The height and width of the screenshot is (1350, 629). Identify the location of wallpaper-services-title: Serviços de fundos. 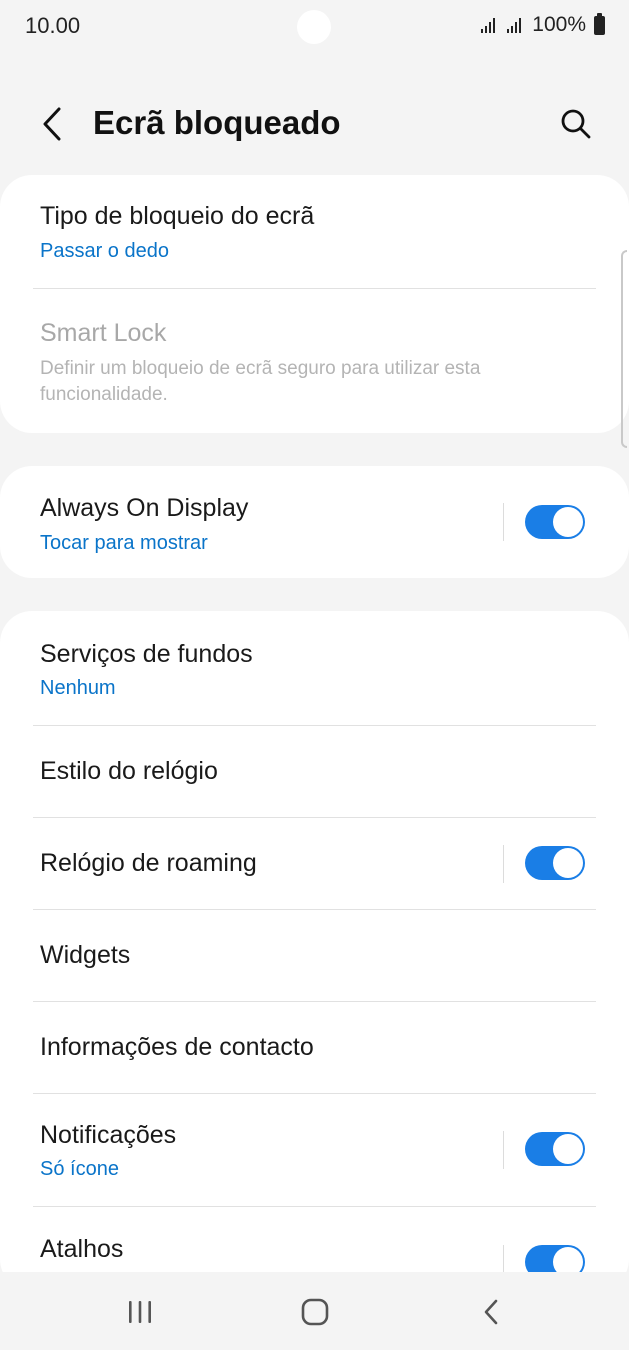
(146, 654).